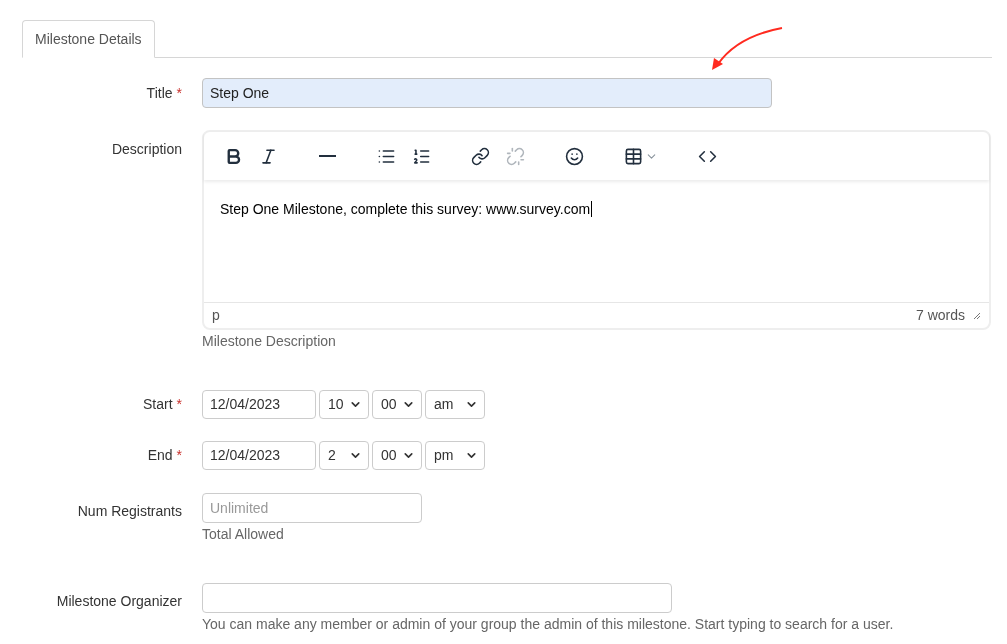 The width and height of the screenshot is (1007, 644). Describe the element at coordinates (159, 93) in the screenshot. I see `field-label: Title` at that location.